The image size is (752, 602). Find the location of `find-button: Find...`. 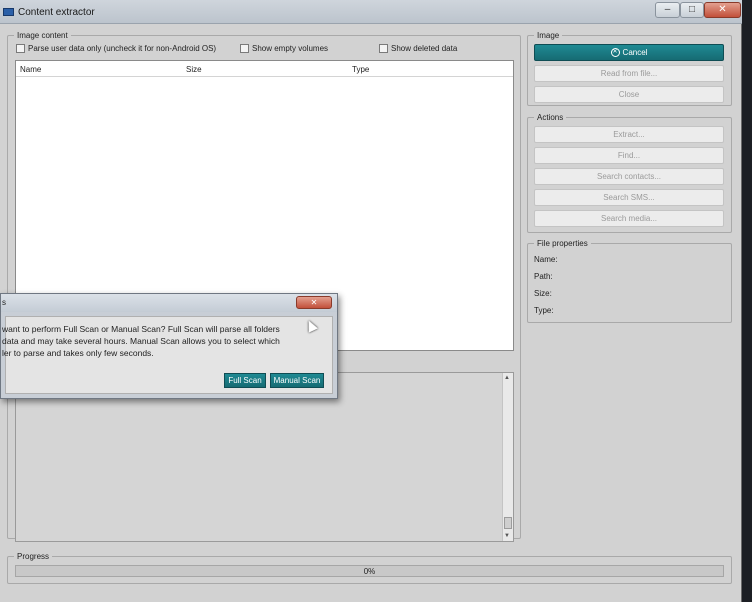

find-button: Find... is located at coordinates (629, 155).